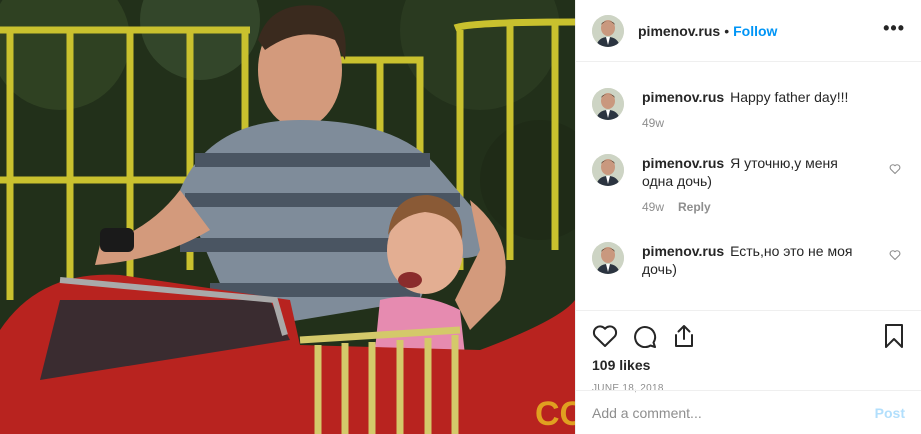  I want to click on share-icon, so click(684, 336).